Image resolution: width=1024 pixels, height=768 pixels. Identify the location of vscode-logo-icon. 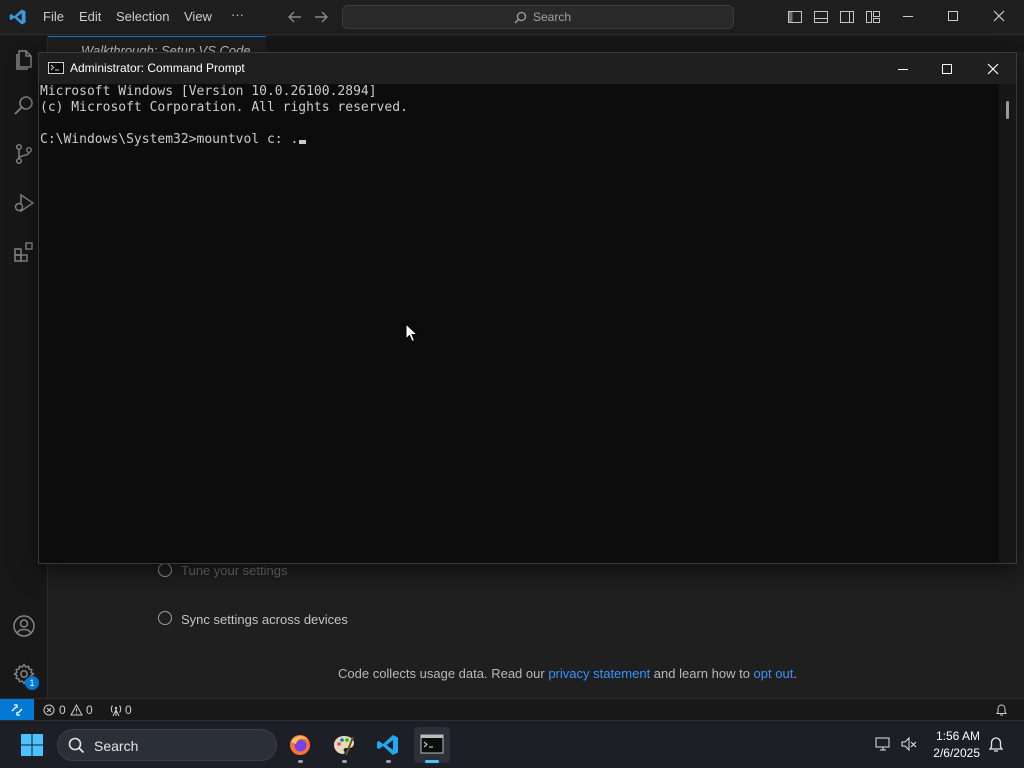
(17, 17).